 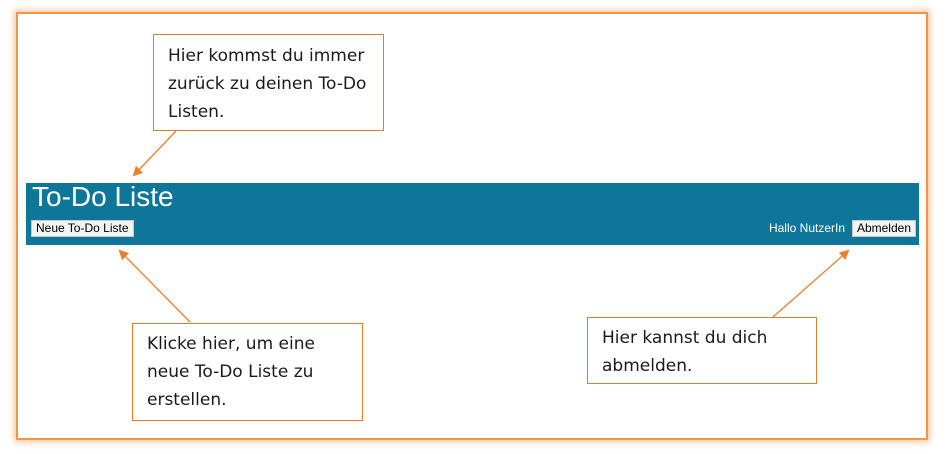 What do you see at coordinates (811, 283) in the screenshot?
I see `arrow-to-logout-button` at bounding box center [811, 283].